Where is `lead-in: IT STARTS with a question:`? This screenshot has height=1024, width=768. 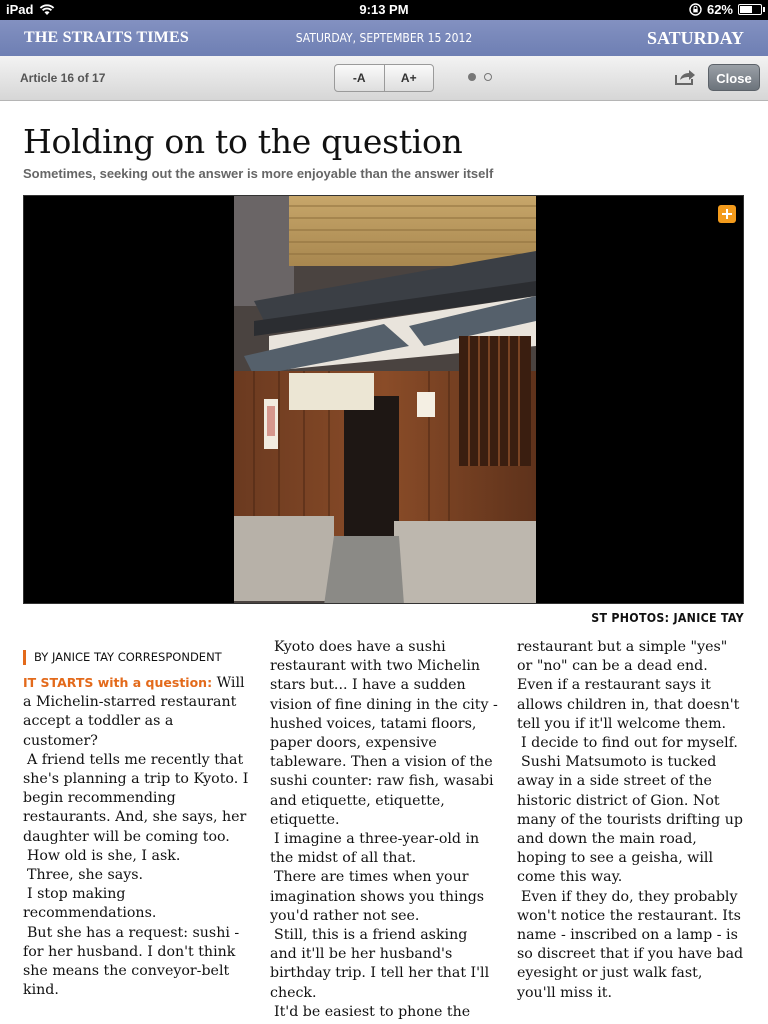 lead-in: IT STARTS with a question: is located at coordinates (118, 682).